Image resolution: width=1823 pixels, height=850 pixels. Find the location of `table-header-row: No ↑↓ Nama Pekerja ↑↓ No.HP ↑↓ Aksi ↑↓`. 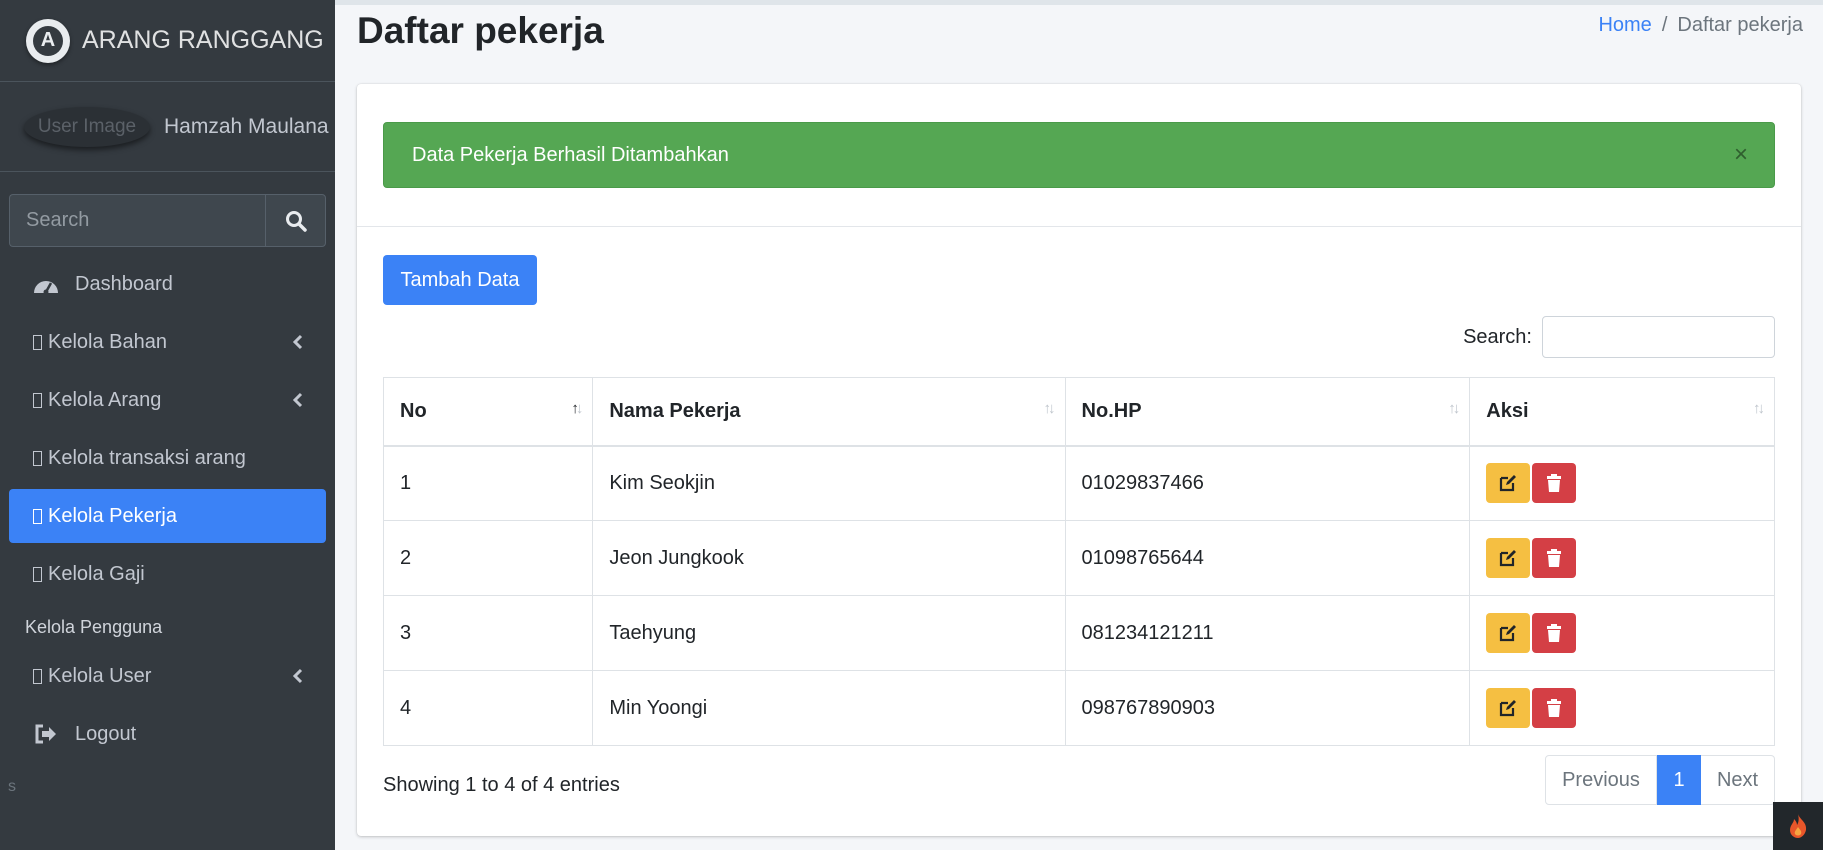

table-header-row: No ↑↓ Nama Pekerja ↑↓ No.HP ↑↓ Aksi ↑↓ is located at coordinates (1078, 412).